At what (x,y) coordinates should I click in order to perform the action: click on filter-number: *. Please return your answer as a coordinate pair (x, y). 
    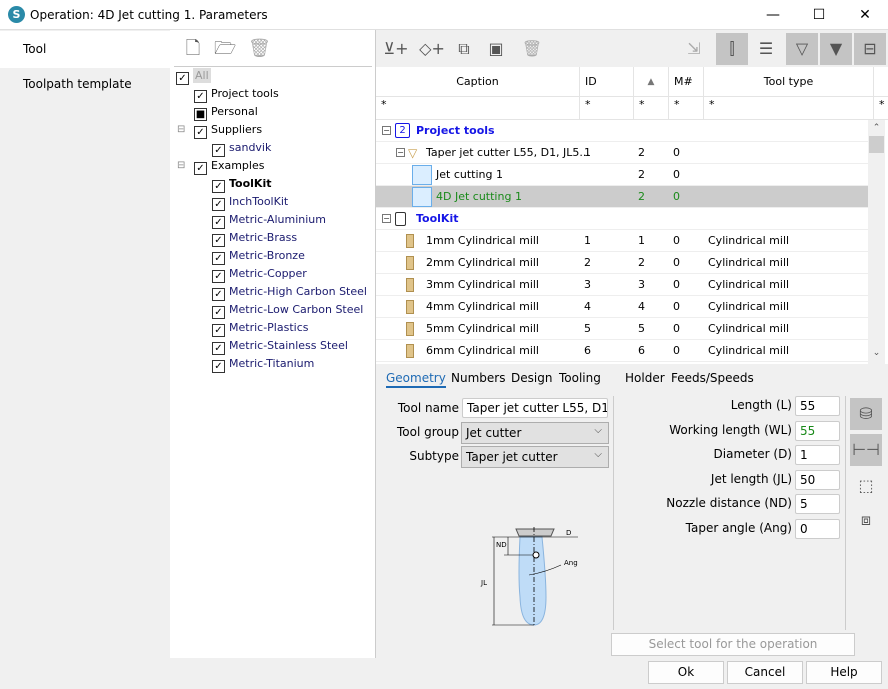
    Looking at the image, I should click on (651, 108).